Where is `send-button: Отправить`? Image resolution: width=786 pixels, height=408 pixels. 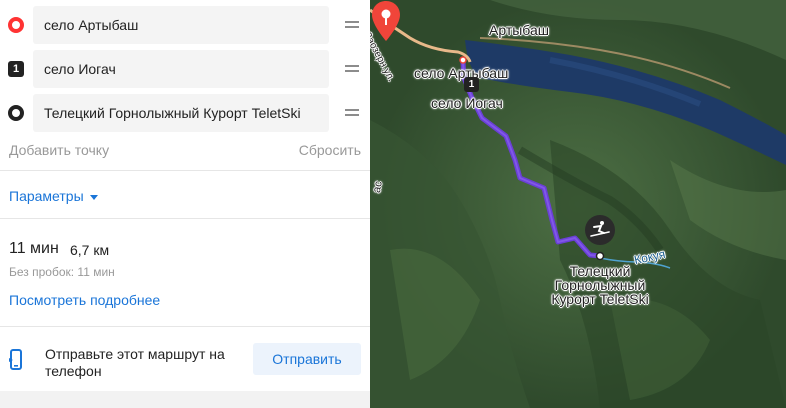
send-button: Отправить is located at coordinates (307, 359).